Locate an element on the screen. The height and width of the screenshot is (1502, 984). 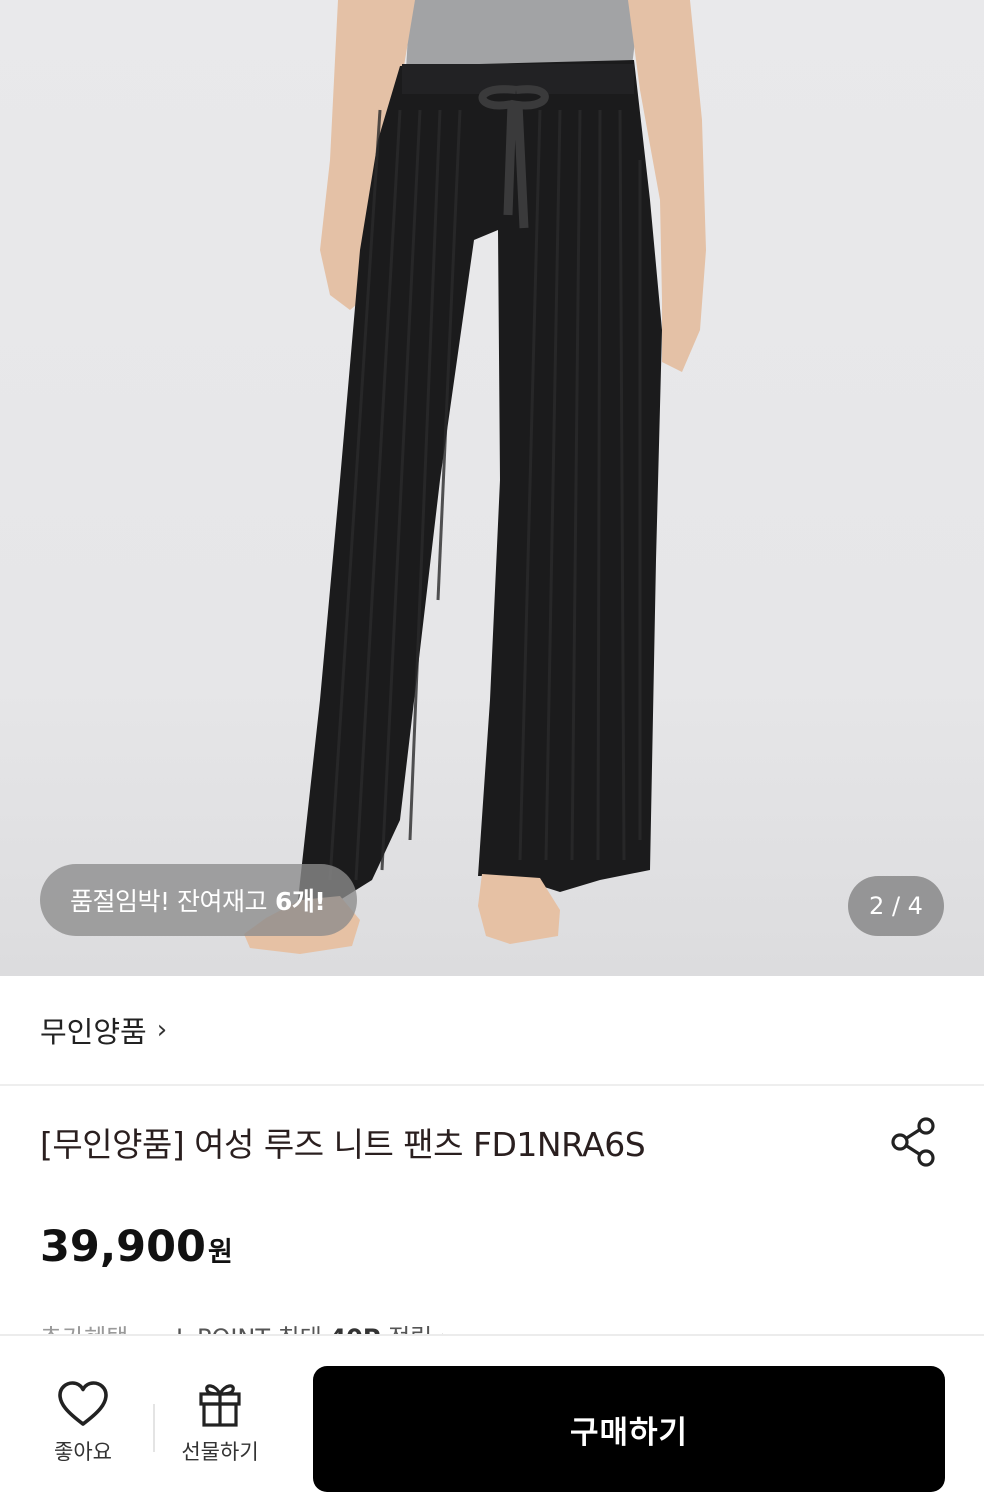
brand-name: 무인양품 is located at coordinates (93, 1032).